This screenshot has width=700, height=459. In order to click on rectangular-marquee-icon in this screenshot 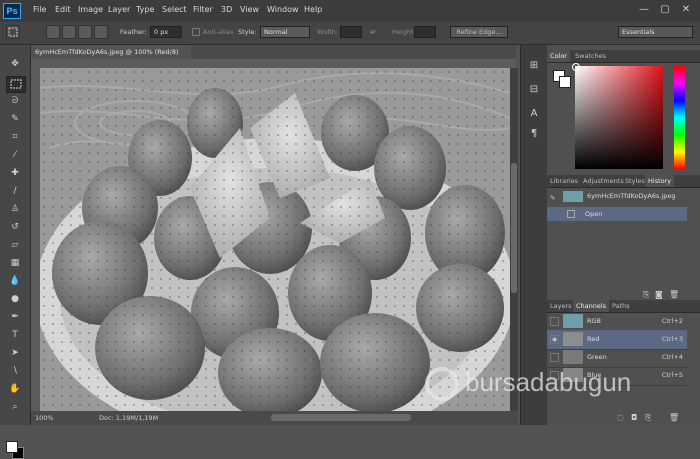, I will do `click(16, 84)`.